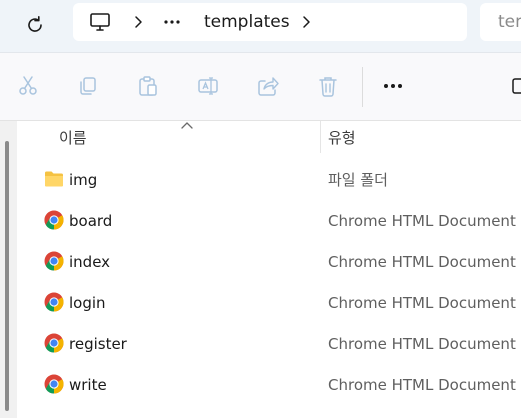  I want to click on address-bar-region: templates tem, so click(260, 26).